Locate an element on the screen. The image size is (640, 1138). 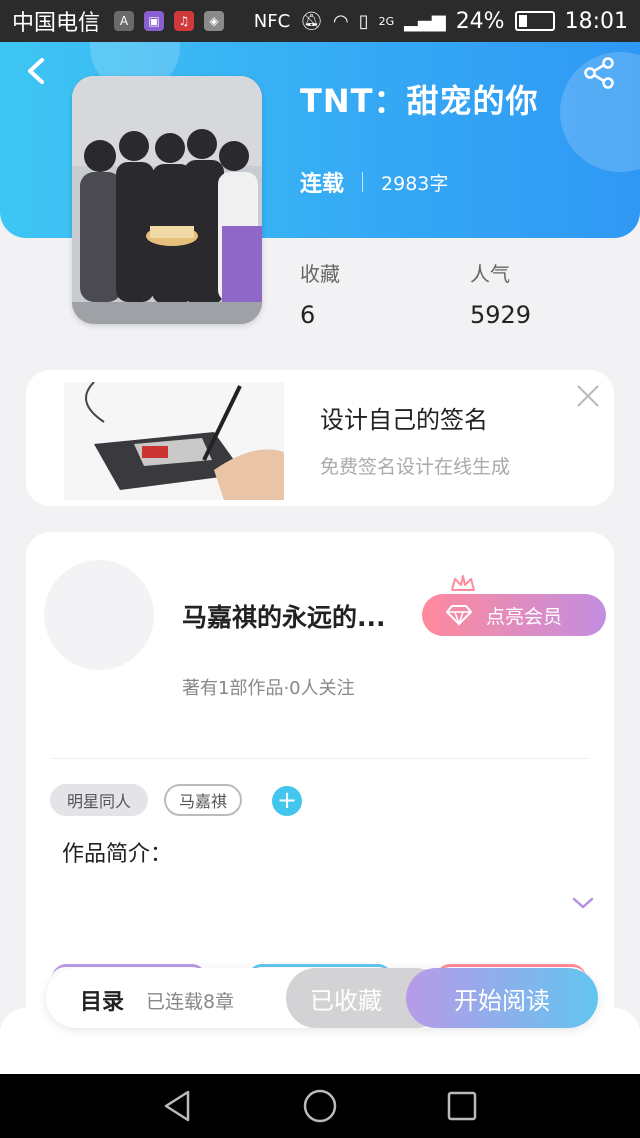
popularity-value: 5929 is located at coordinates (501, 315).